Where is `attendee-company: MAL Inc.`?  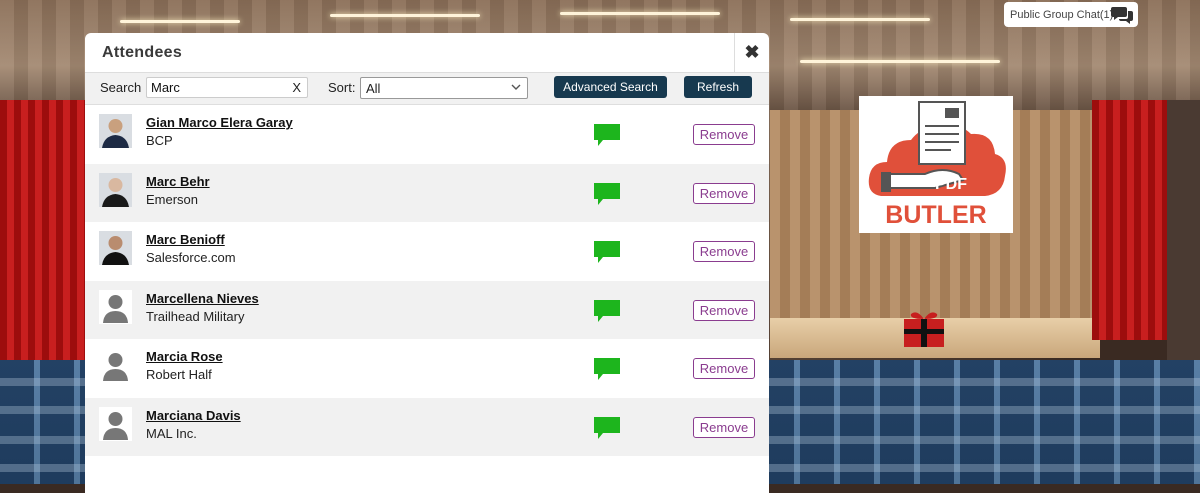
attendee-company: MAL Inc. is located at coordinates (171, 433).